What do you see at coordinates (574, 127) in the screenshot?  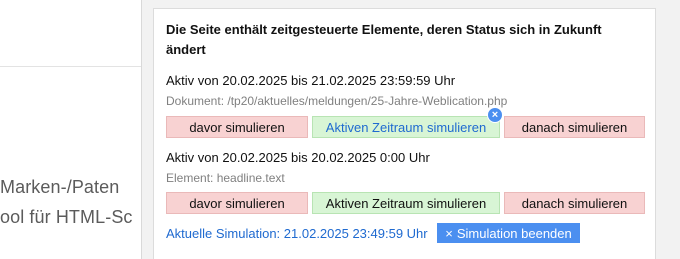 I see `item-1-simulate-after-button: danach simulieren` at bounding box center [574, 127].